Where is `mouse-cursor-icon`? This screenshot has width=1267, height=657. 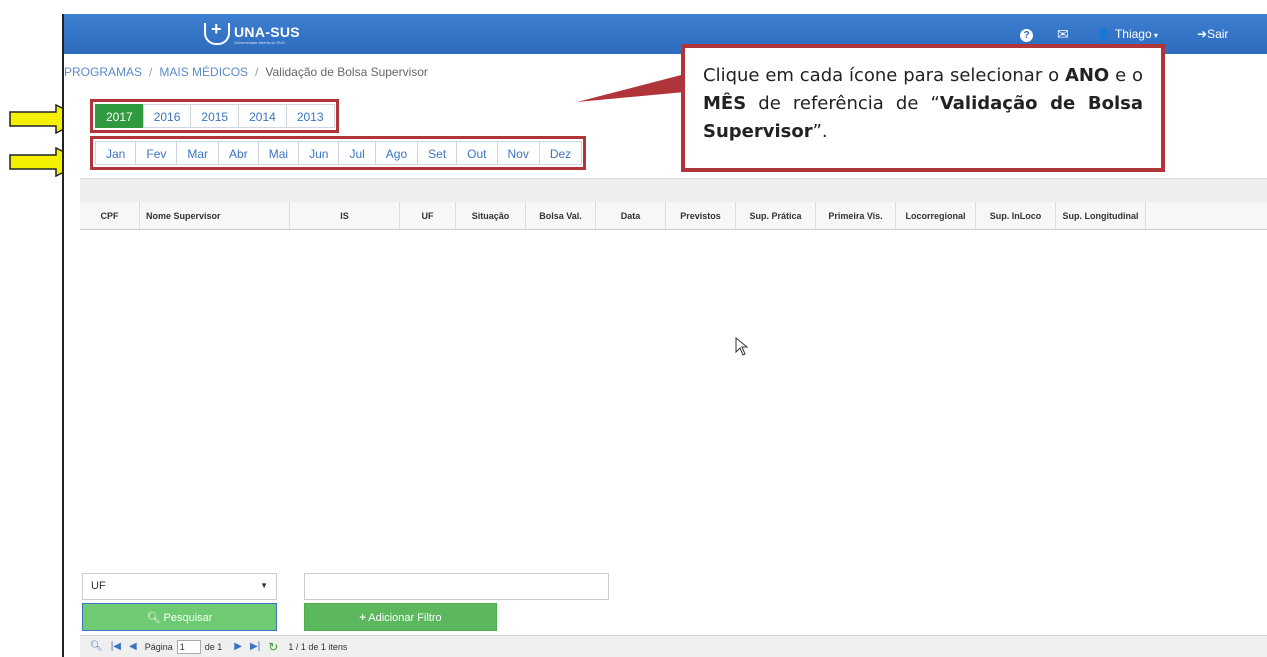
mouse-cursor-icon is located at coordinates (742, 346).